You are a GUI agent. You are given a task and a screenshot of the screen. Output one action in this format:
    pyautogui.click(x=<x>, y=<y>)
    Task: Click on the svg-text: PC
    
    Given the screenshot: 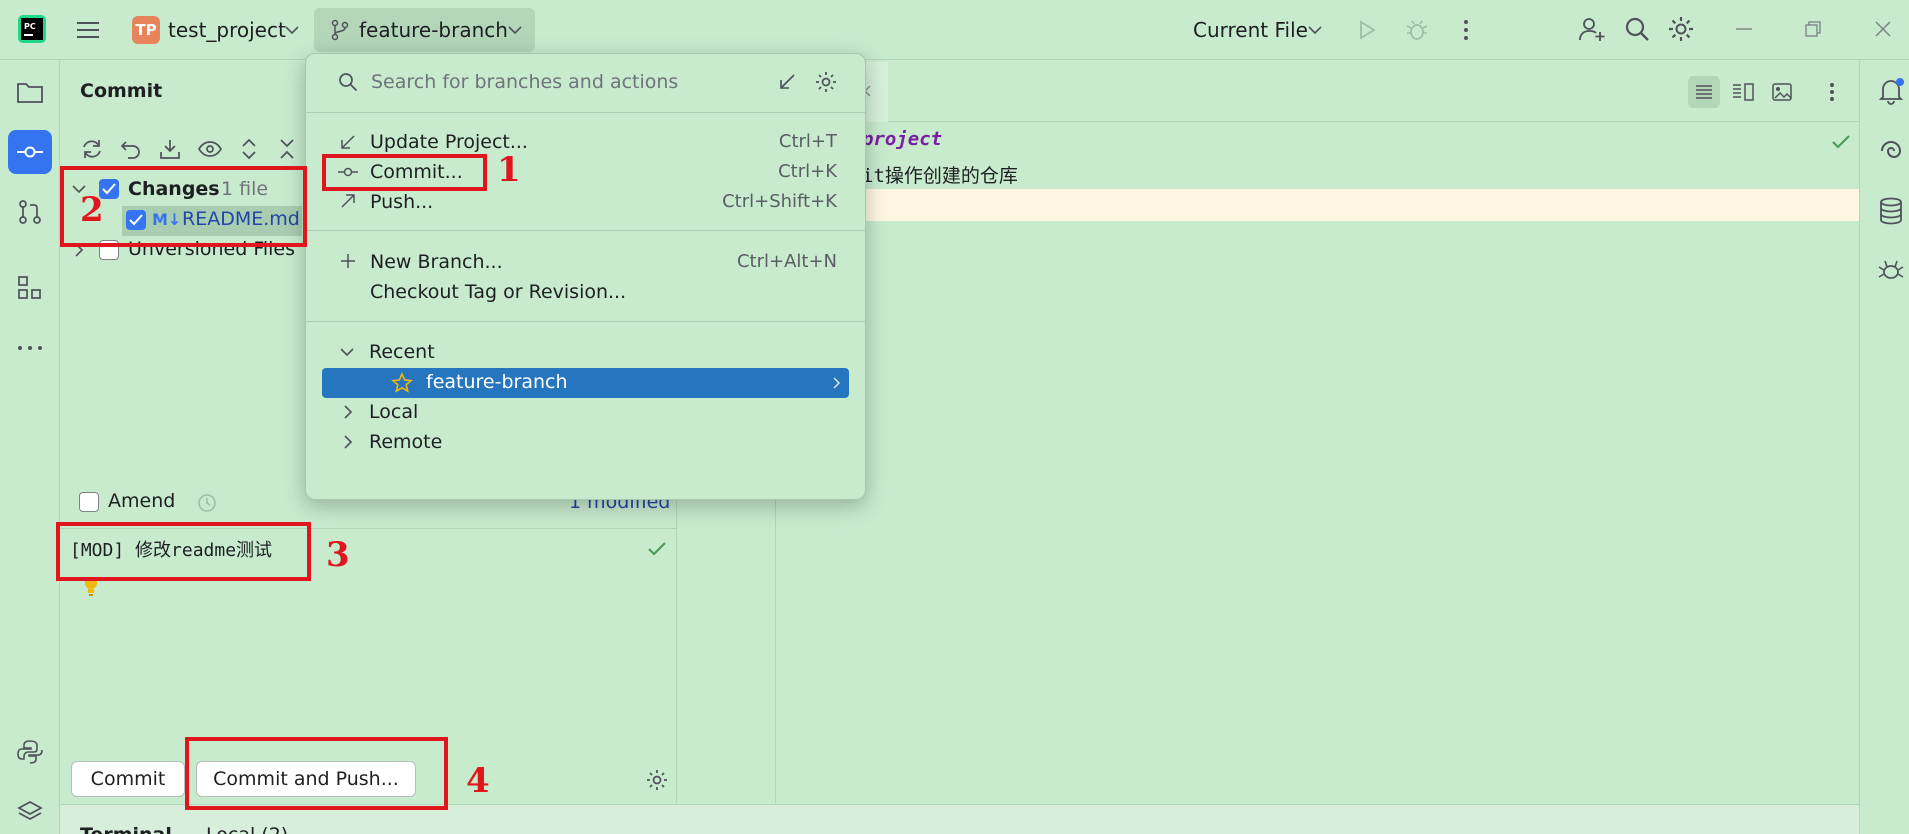 What is the action you would take?
    pyautogui.click(x=30, y=26)
    